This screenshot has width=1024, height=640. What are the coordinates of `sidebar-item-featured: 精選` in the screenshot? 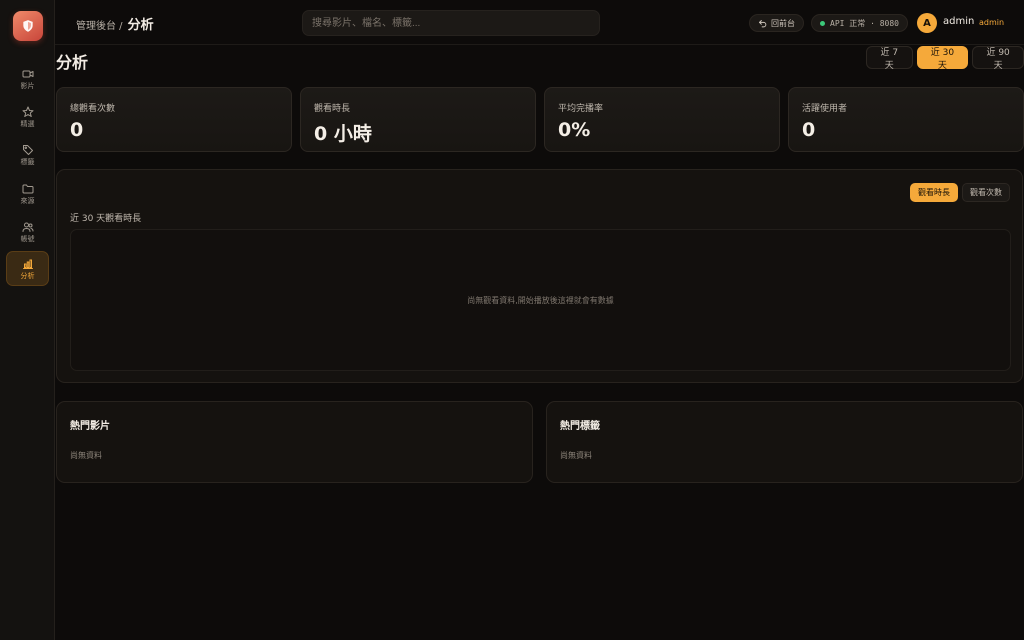 It's located at (27, 116).